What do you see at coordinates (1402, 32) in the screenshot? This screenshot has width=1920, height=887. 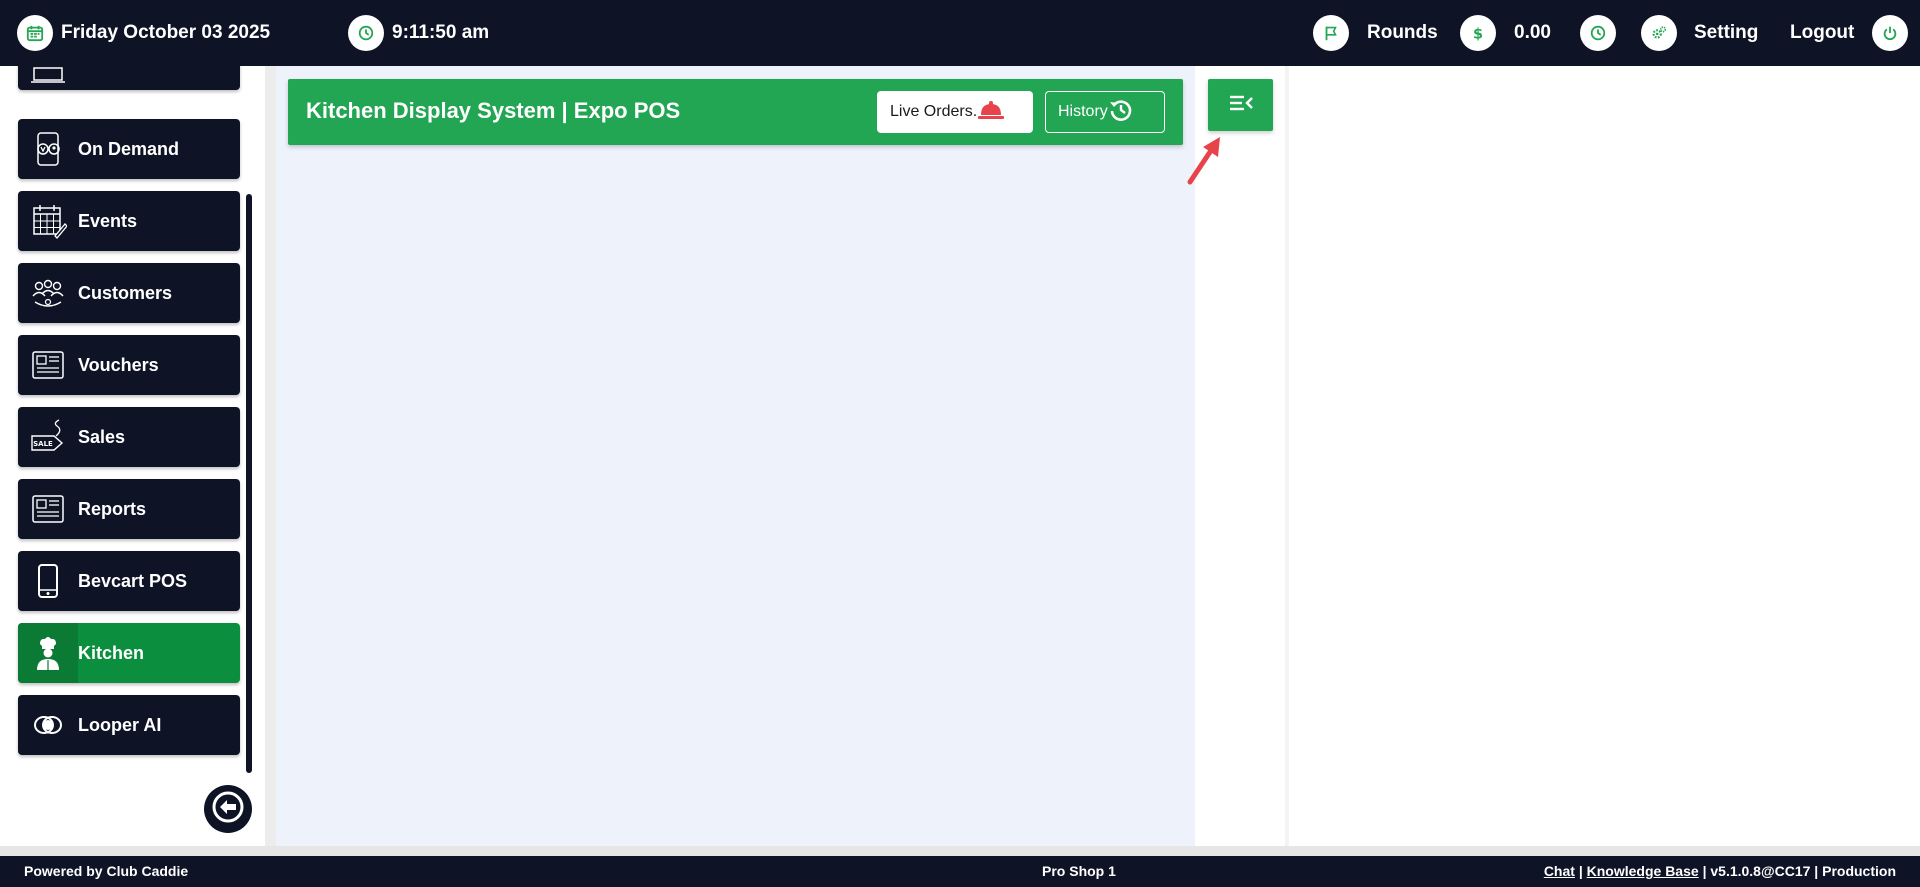 I see `rounds-label: Rounds` at bounding box center [1402, 32].